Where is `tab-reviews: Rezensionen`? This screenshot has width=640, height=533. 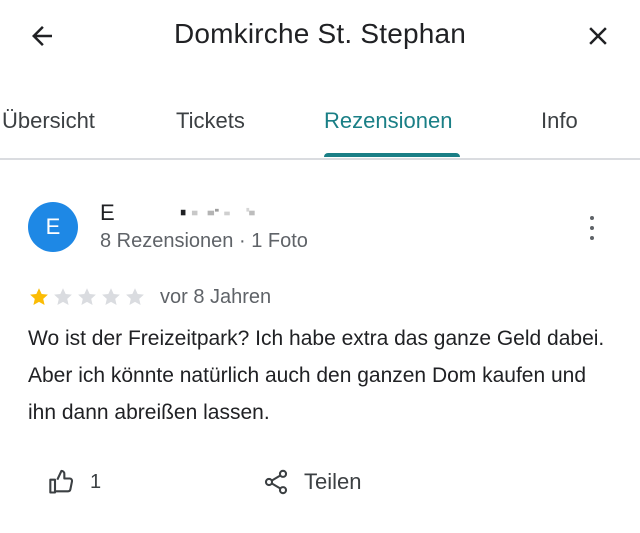
tab-reviews: Rezensionen is located at coordinates (388, 121).